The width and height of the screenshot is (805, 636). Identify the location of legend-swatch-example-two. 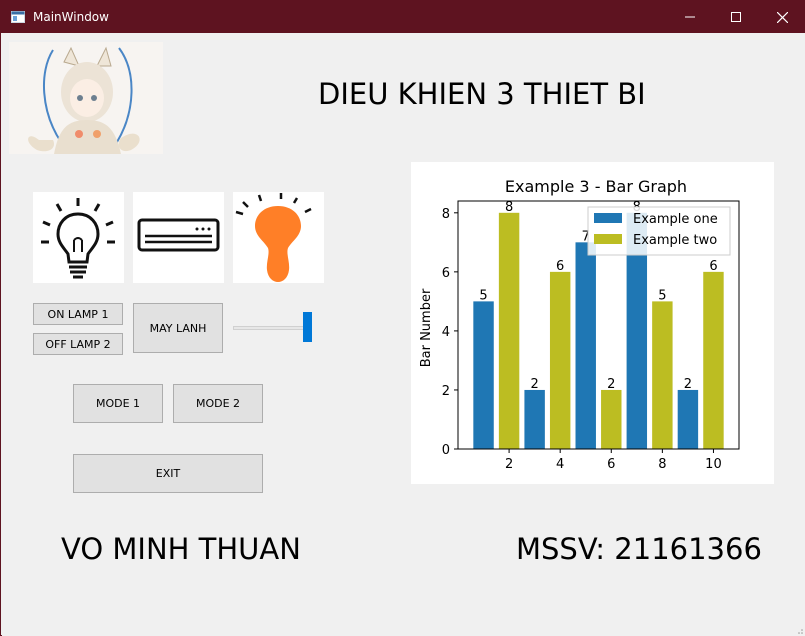
(608, 239).